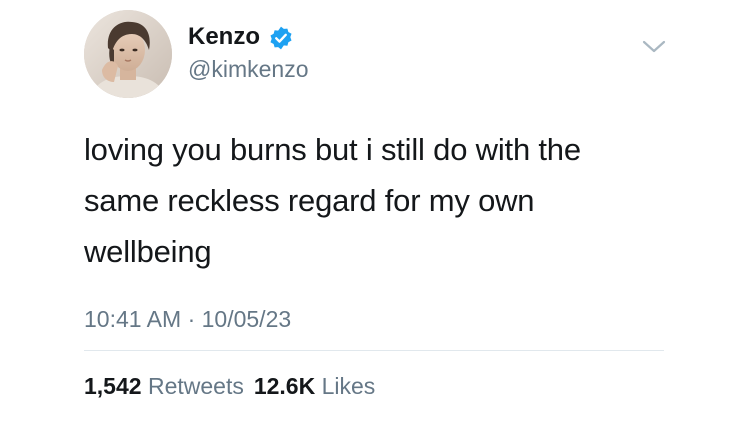 This screenshot has height=422, width=750. I want to click on tweet-text-line: same reckless regard for my own, so click(309, 200).